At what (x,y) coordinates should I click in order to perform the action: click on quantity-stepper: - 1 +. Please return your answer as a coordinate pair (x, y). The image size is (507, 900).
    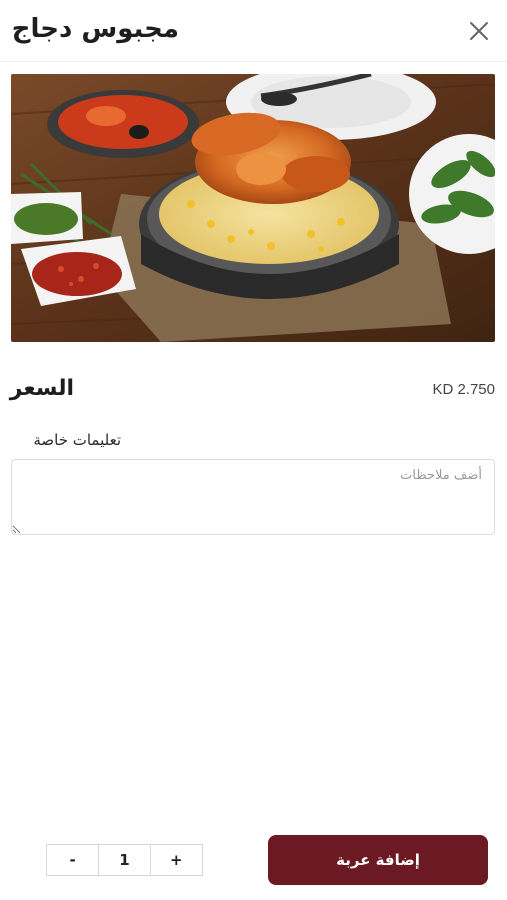
    Looking at the image, I should click on (124, 860).